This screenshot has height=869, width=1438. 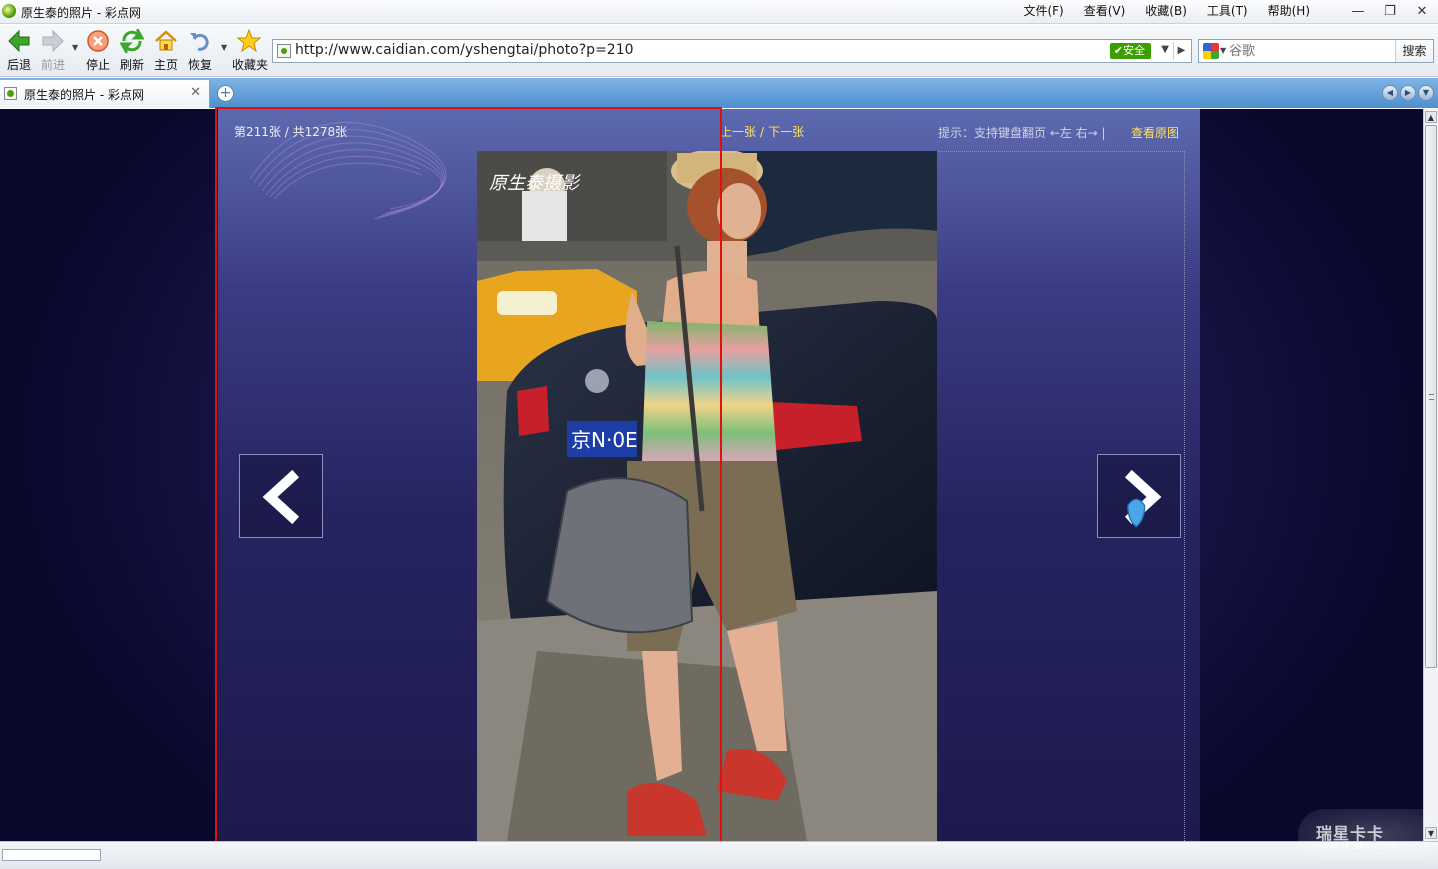 What do you see at coordinates (225, 93) in the screenshot?
I see `new-tab-button: +` at bounding box center [225, 93].